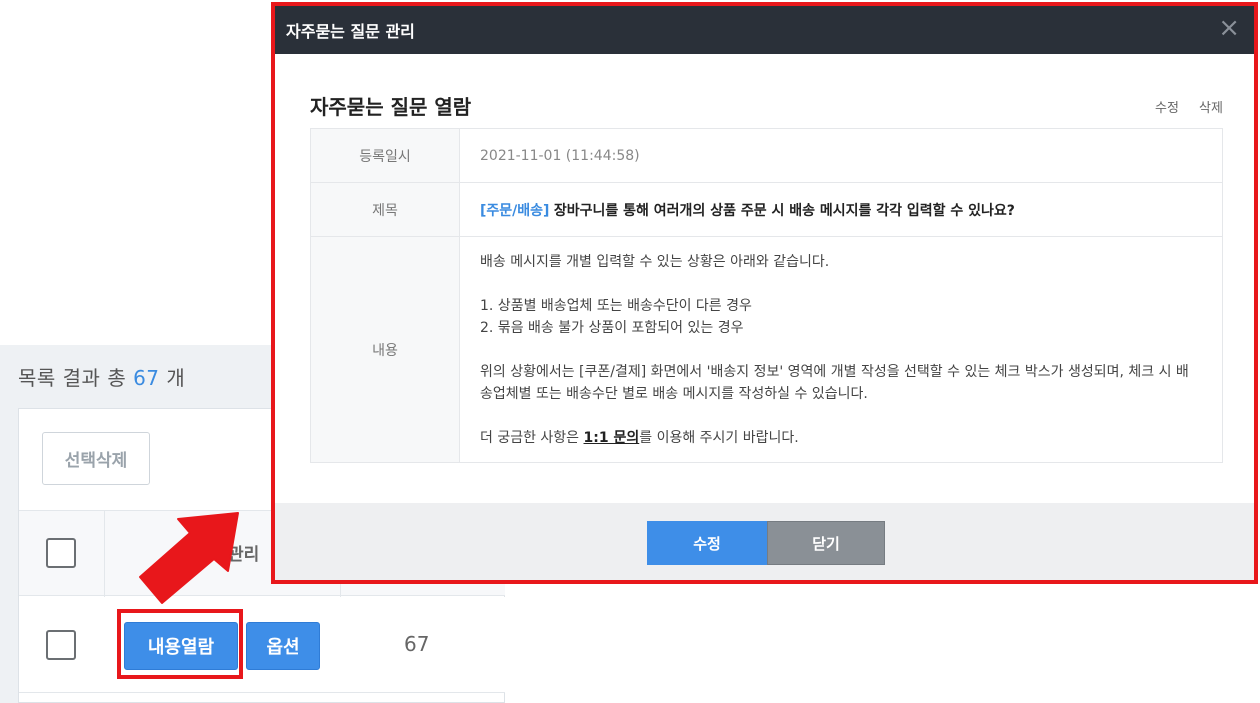 The image size is (1260, 703). What do you see at coordinates (61, 553) in the screenshot?
I see `select-all-checkbox` at bounding box center [61, 553].